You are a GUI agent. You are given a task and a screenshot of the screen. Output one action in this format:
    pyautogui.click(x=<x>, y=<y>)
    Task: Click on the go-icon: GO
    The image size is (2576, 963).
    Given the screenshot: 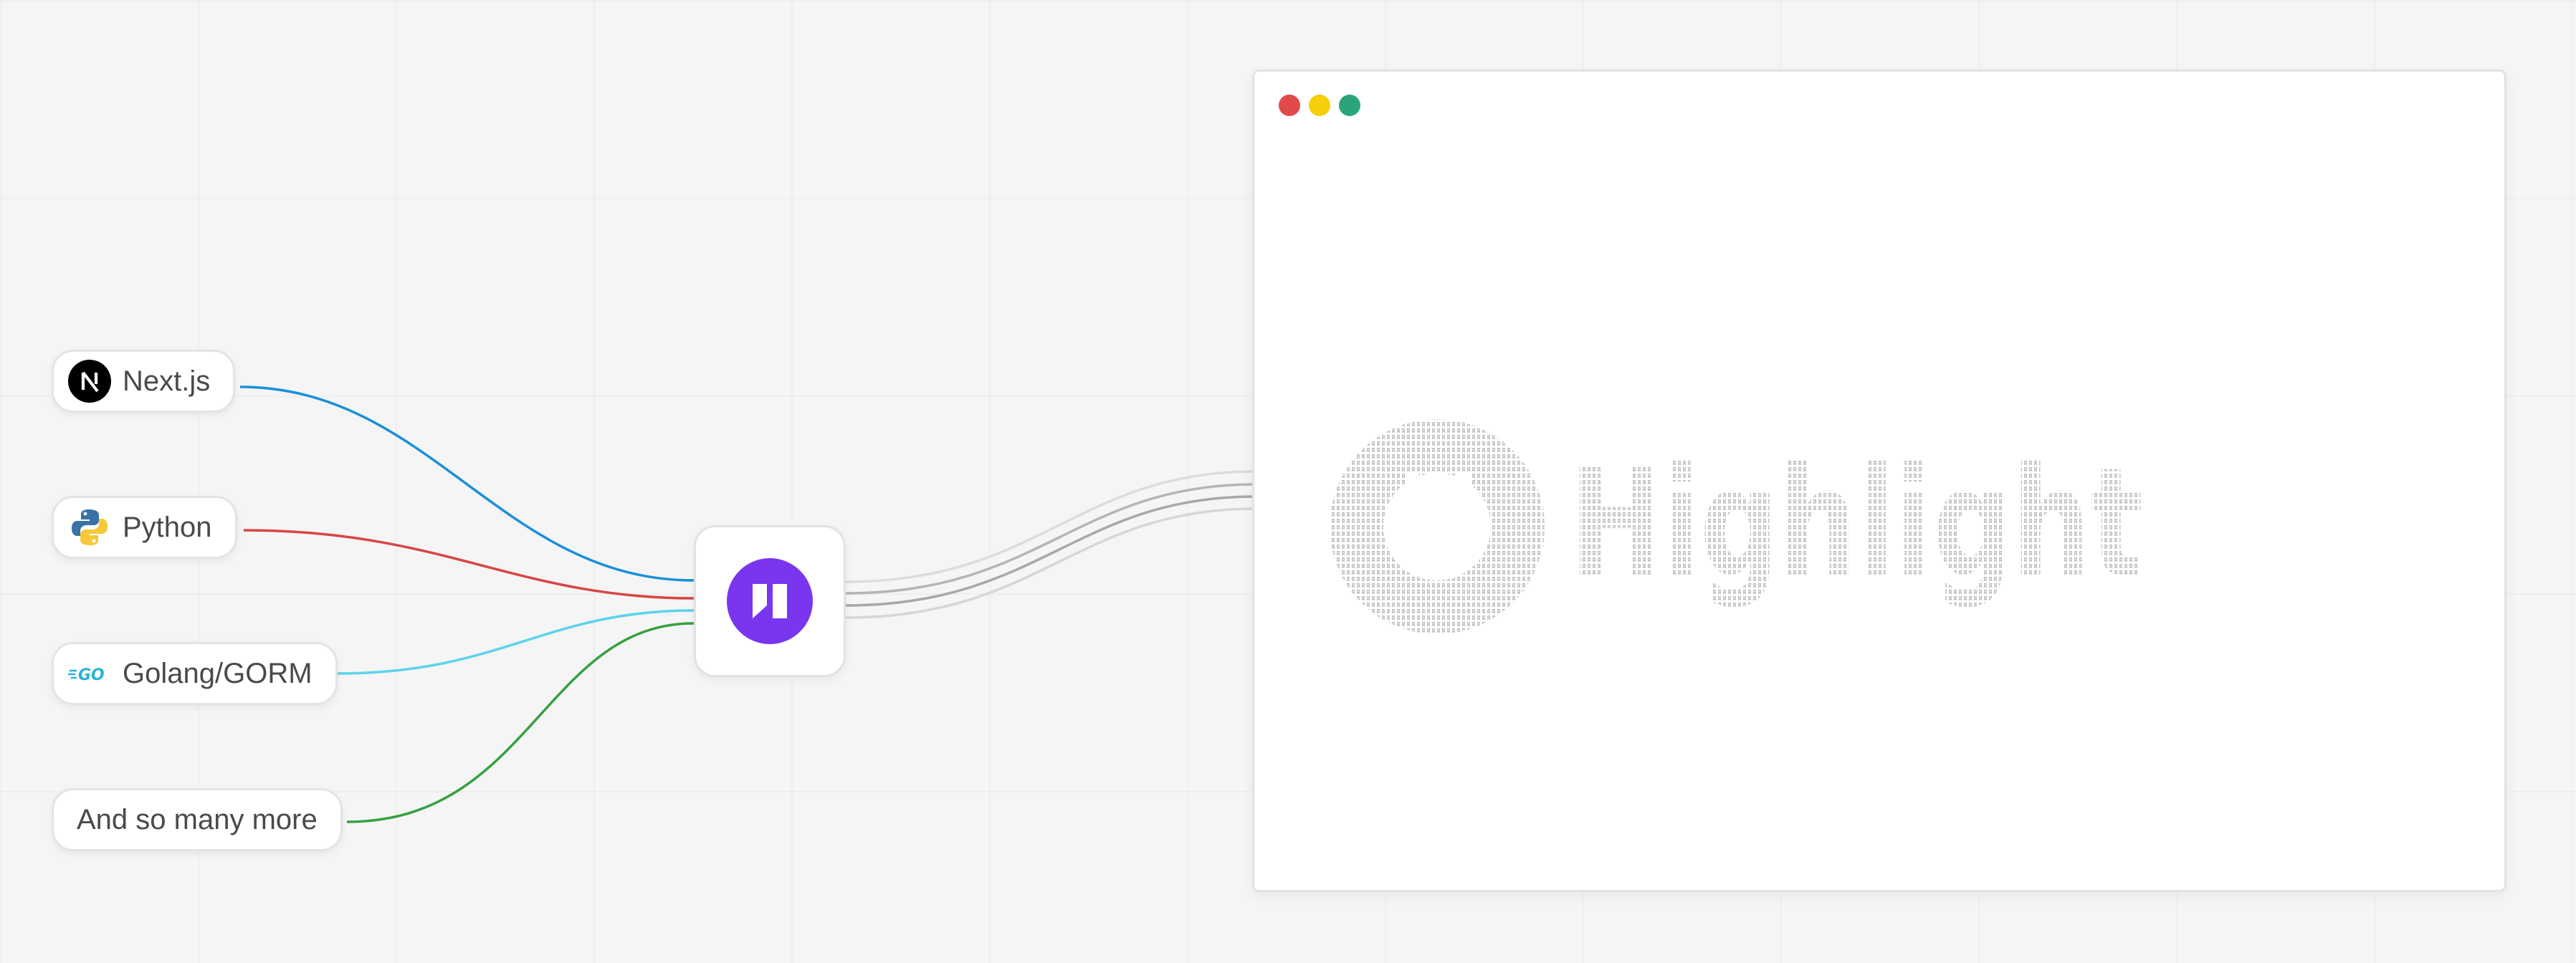 What is the action you would take?
    pyautogui.click(x=89, y=673)
    